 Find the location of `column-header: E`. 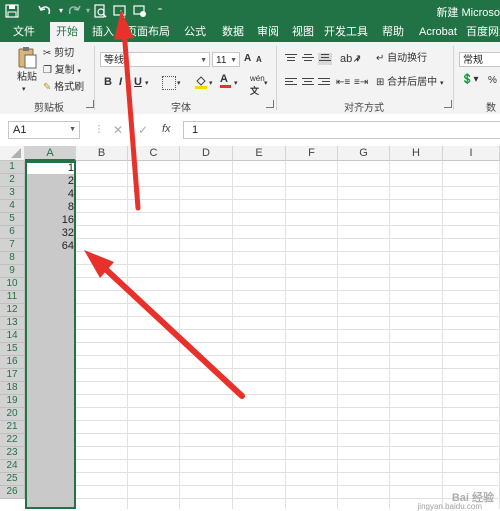

column-header: E is located at coordinates (259, 153).